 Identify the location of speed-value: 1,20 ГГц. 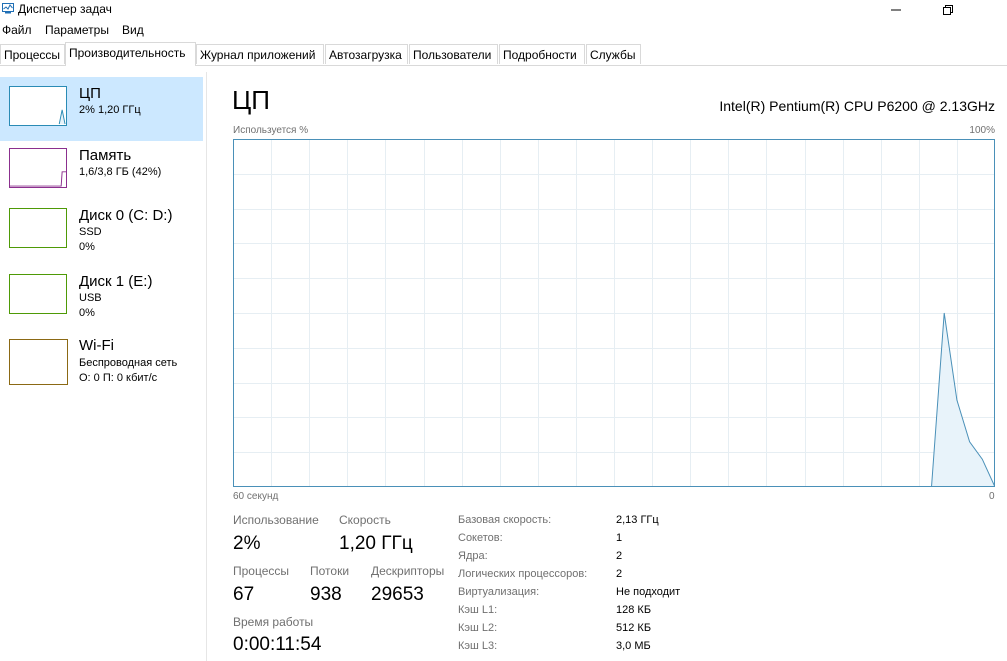
(376, 543).